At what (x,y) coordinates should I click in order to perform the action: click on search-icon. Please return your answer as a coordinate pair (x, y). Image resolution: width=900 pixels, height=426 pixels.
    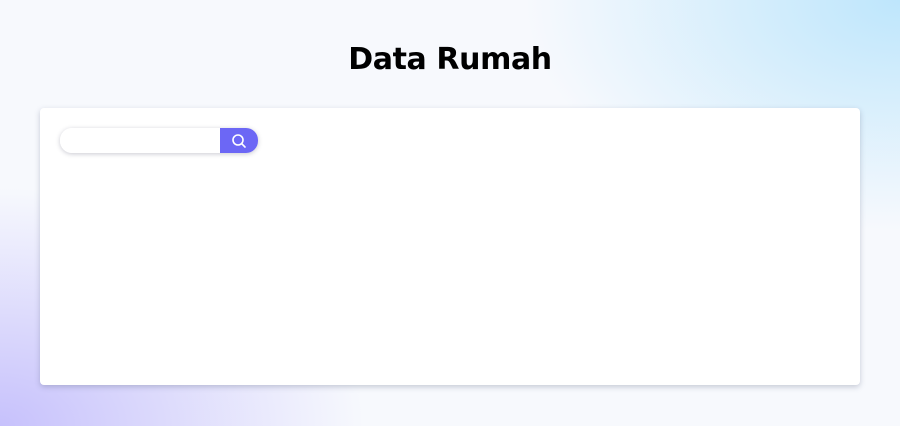
    Looking at the image, I should click on (239, 141).